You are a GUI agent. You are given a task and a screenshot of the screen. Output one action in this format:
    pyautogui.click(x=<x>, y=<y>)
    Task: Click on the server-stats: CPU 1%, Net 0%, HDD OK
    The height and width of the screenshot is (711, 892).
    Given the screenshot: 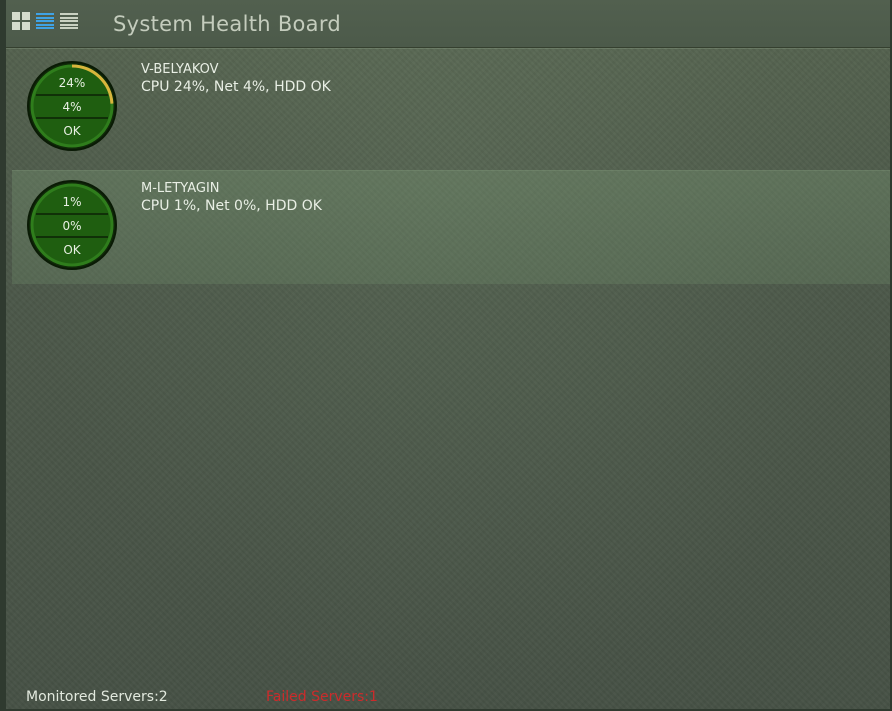 What is the action you would take?
    pyautogui.click(x=231, y=206)
    